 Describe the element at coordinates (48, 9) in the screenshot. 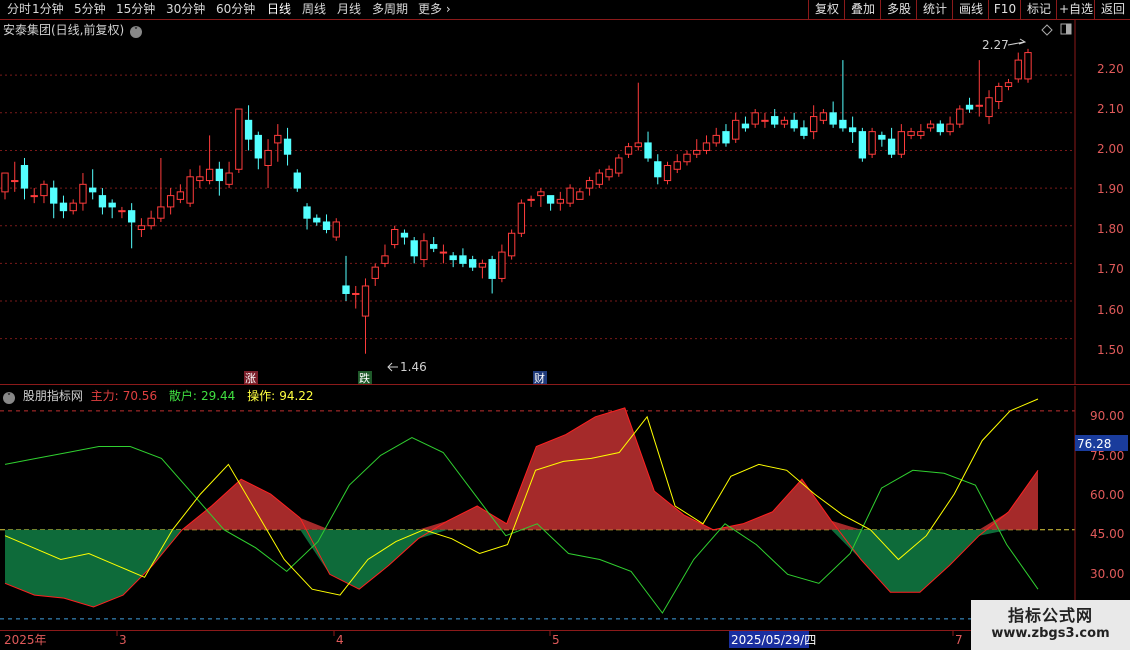

I see `period-1min: 1分钟` at that location.